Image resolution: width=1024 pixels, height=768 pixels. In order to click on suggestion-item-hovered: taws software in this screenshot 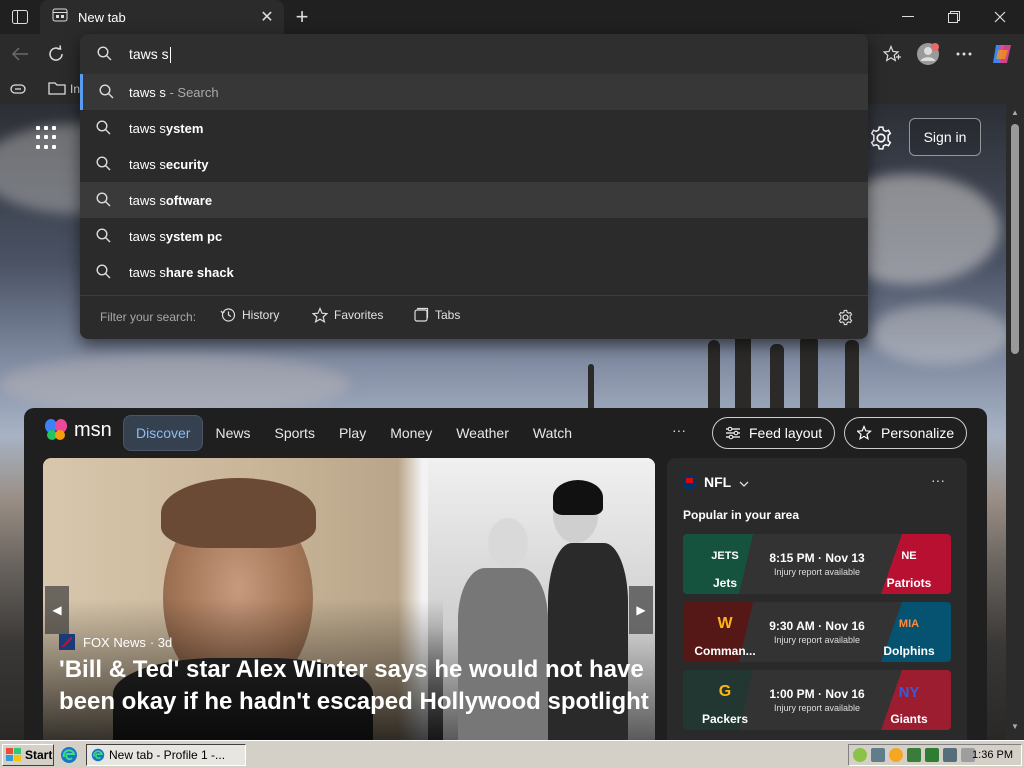, I will do `click(474, 200)`.